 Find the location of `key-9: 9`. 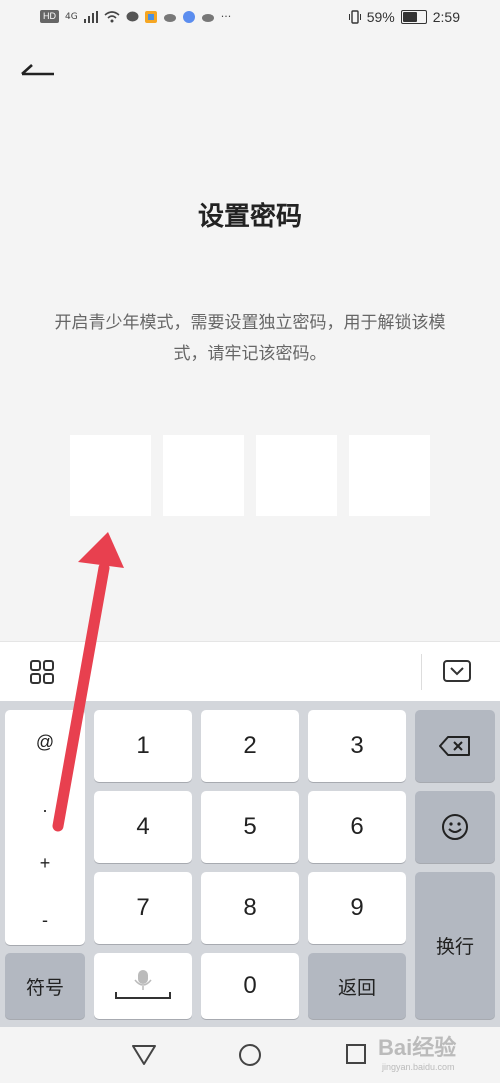

key-9: 9 is located at coordinates (357, 908).